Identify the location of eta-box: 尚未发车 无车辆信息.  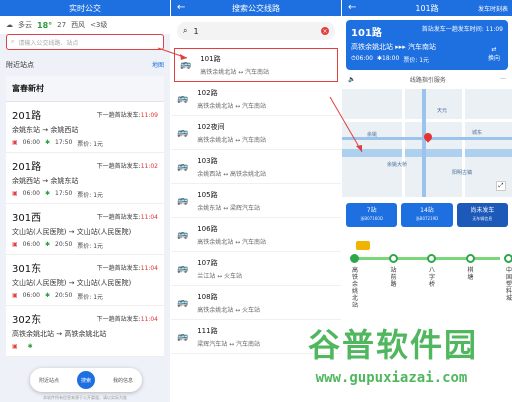
(482, 215).